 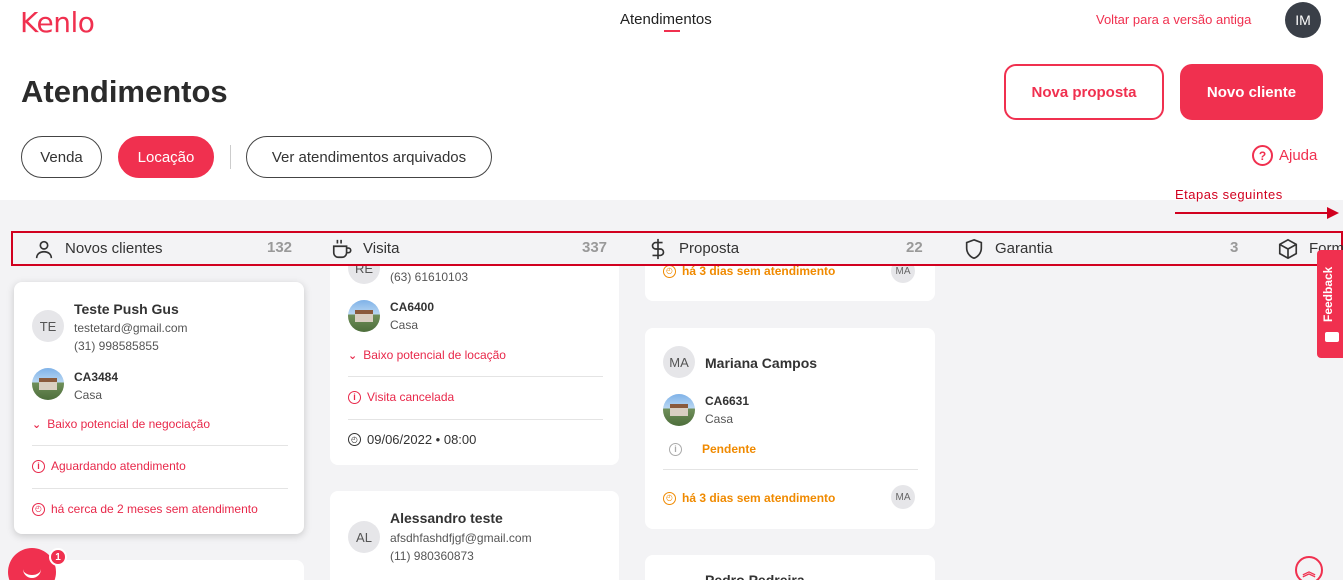 I want to click on client-name: Alessandro teste, so click(x=446, y=518).